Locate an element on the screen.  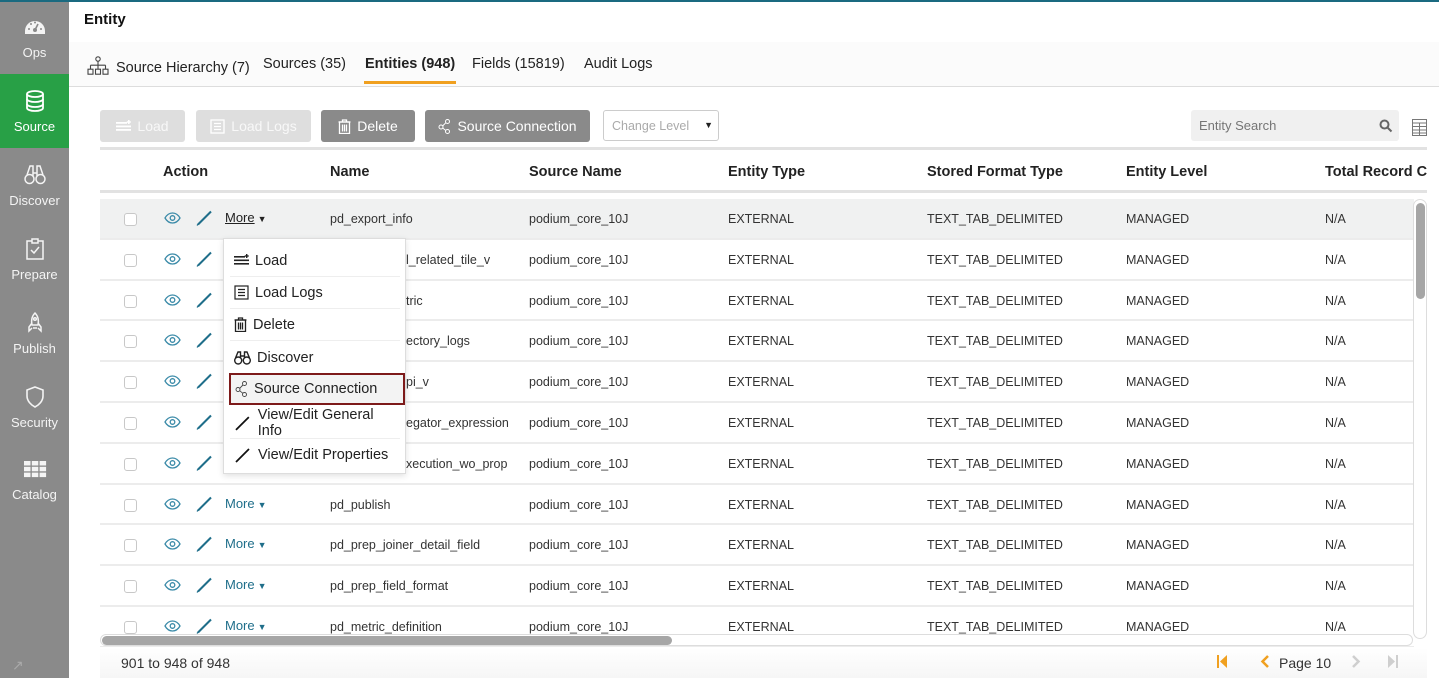
column-header-entity-type: Entity Type is located at coordinates (766, 172).